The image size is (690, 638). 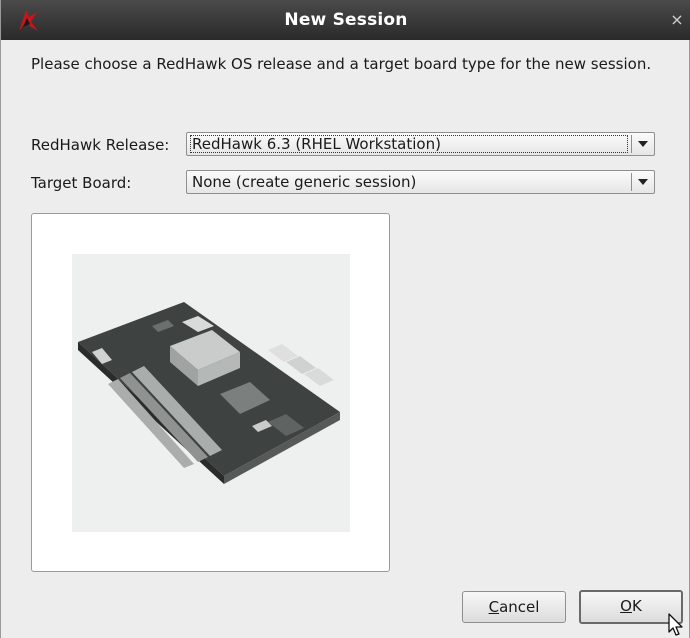 I want to click on title-bar: New Session ×, so click(x=345, y=20).